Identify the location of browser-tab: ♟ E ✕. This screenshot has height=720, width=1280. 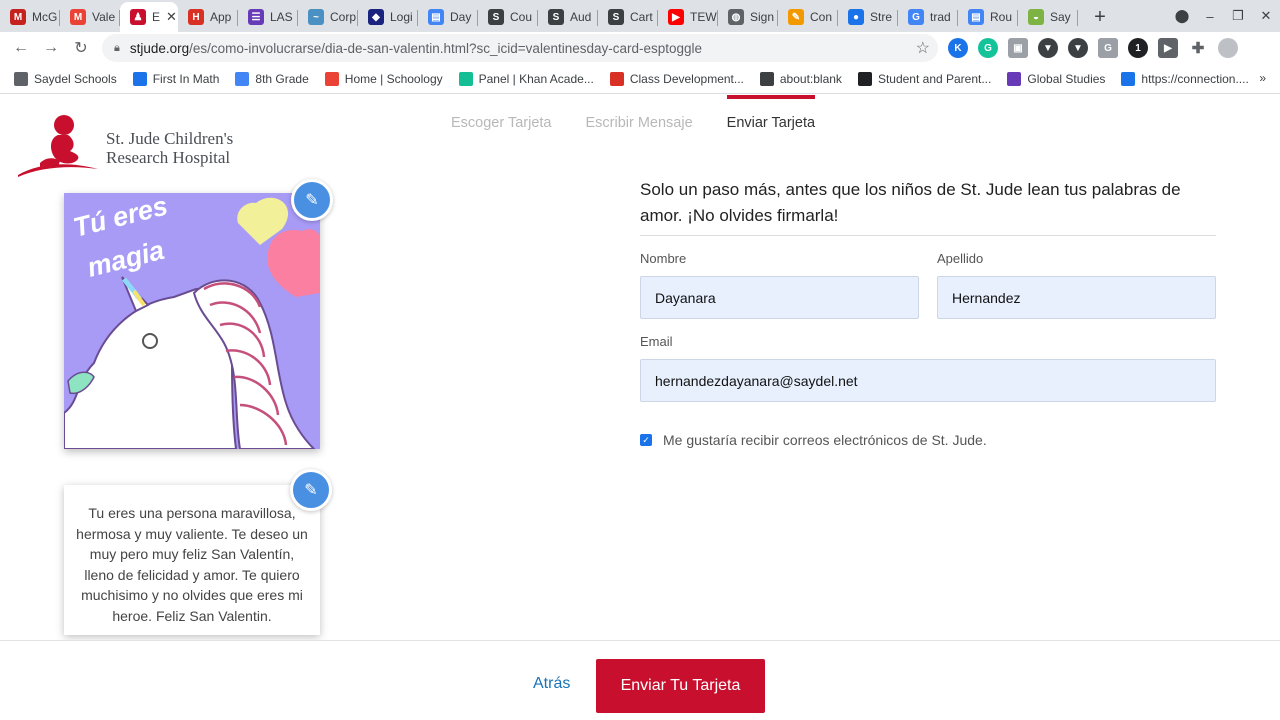
(149, 17).